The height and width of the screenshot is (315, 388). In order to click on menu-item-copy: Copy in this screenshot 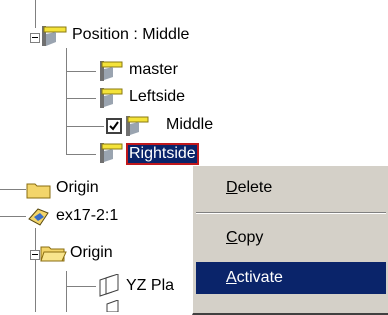, I will do `click(291, 238)`.